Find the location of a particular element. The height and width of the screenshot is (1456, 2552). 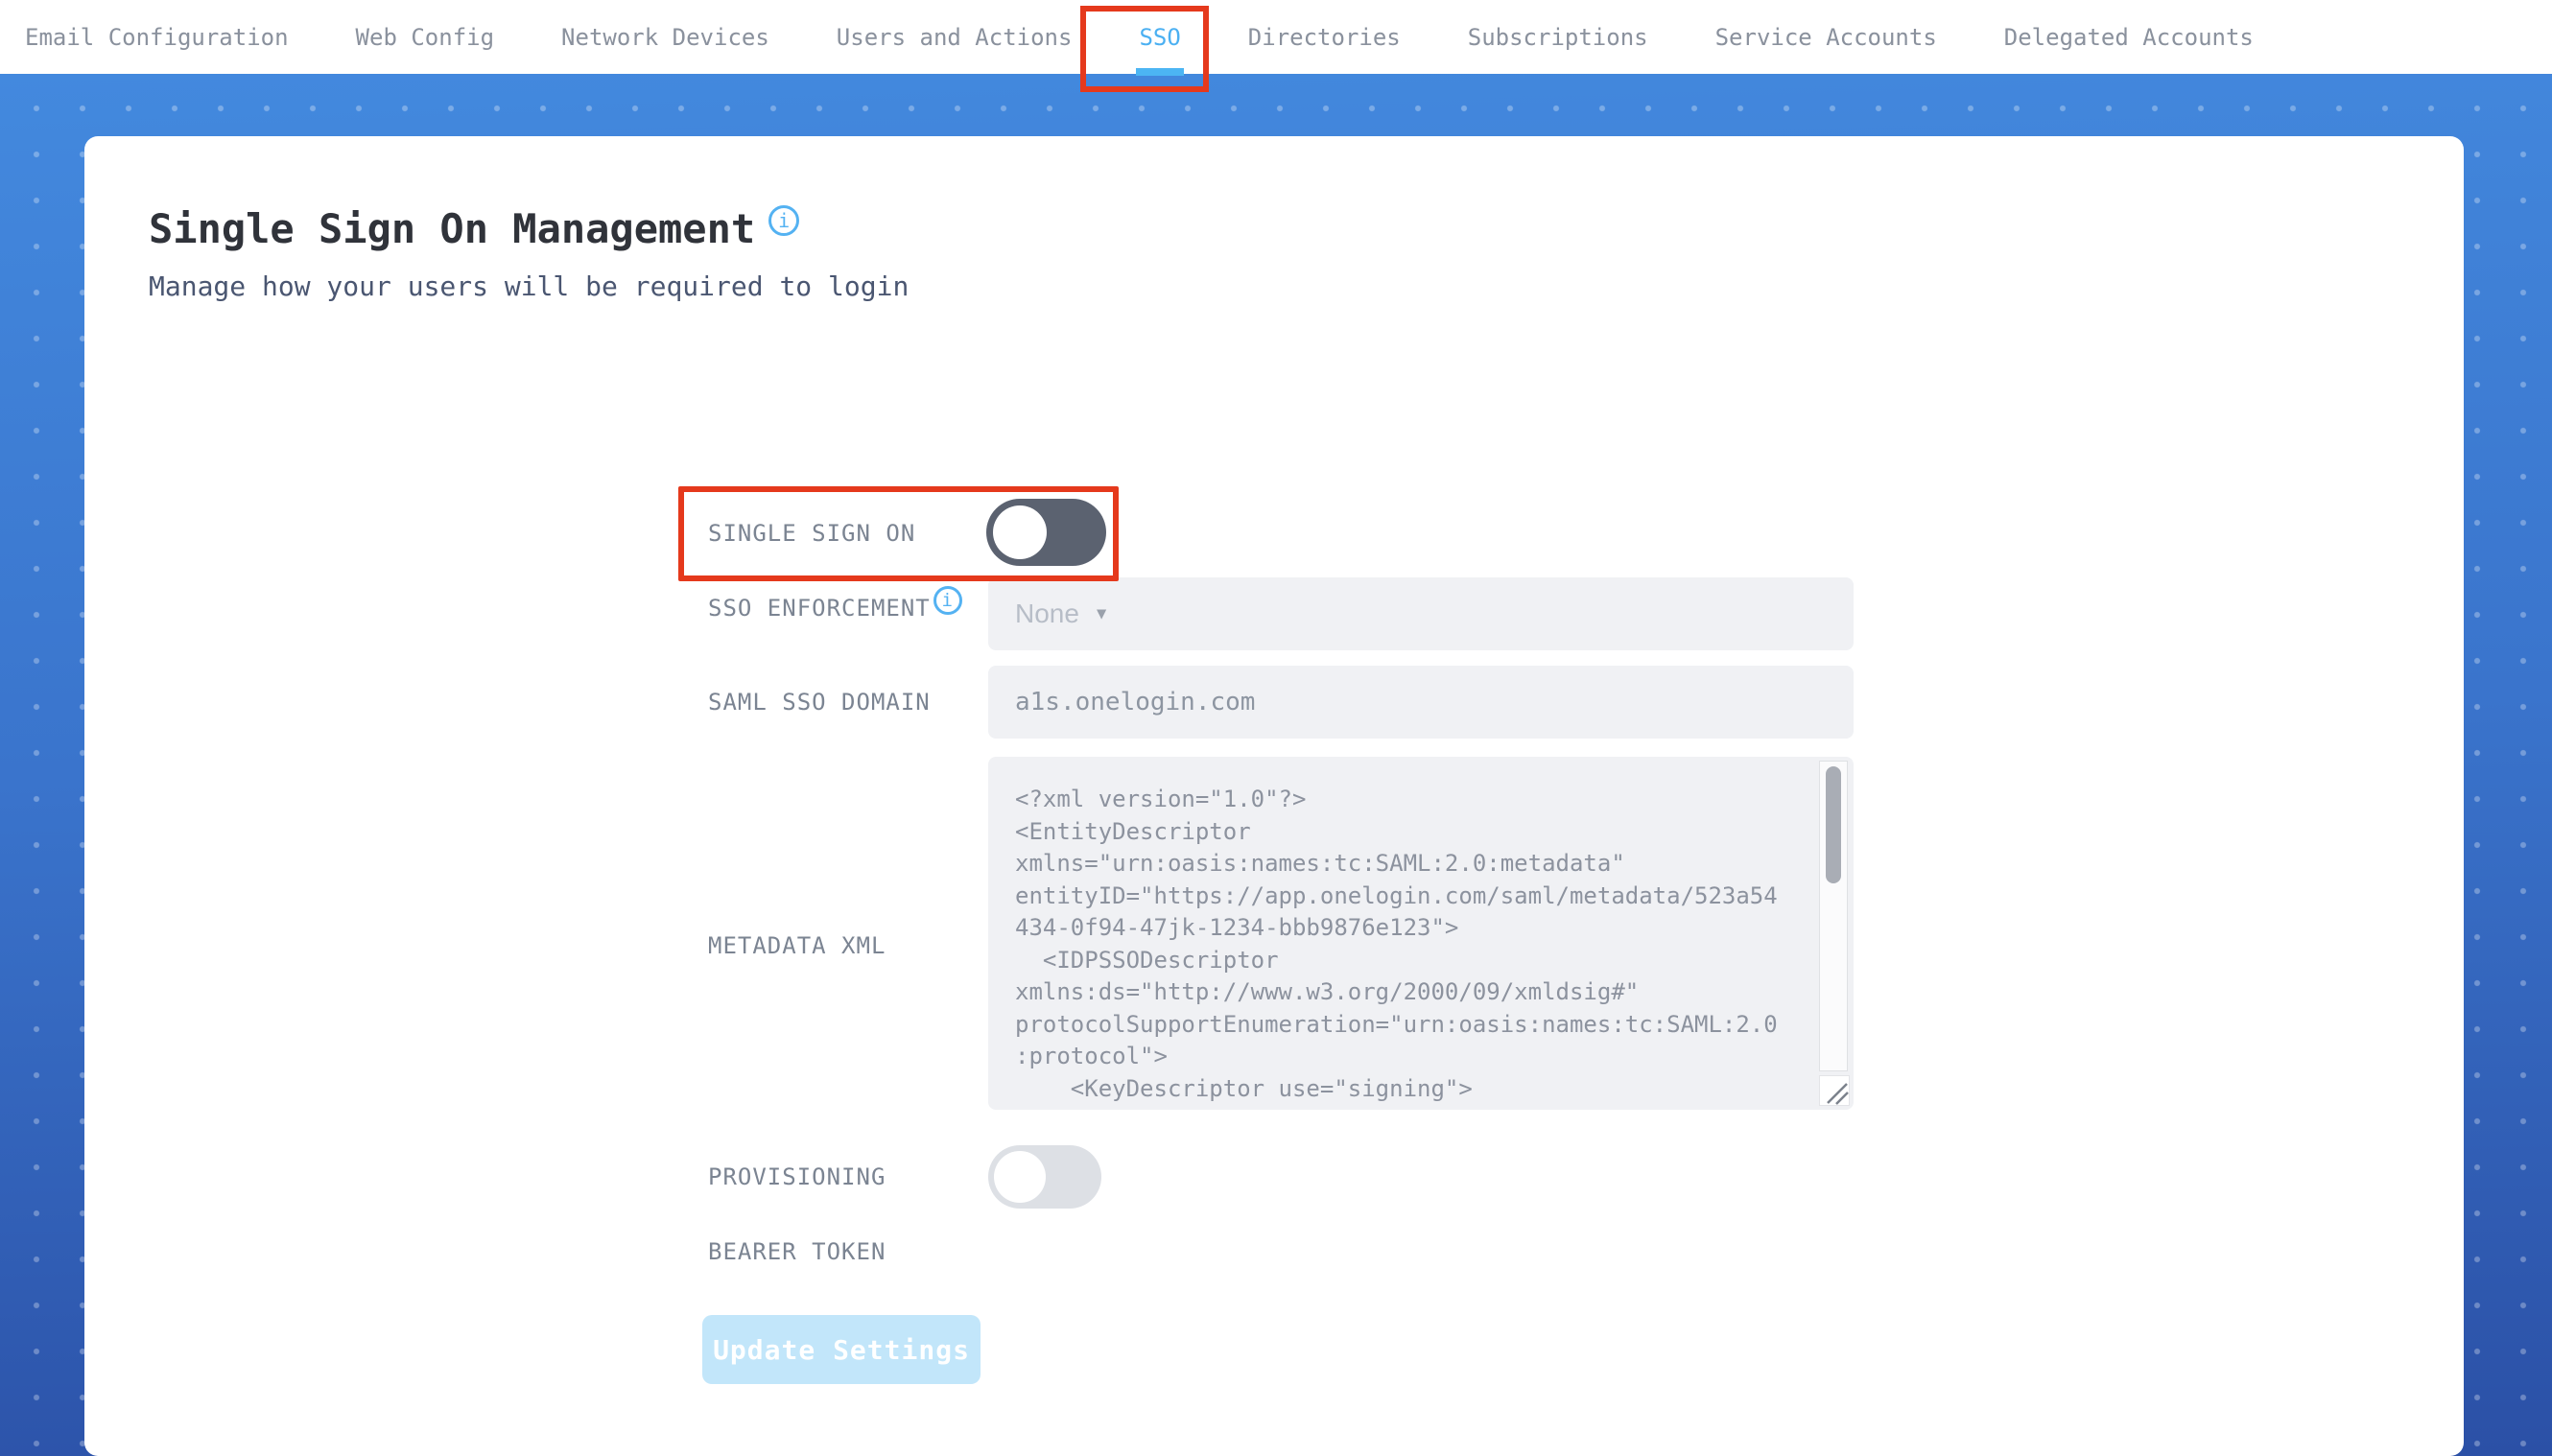

resize-grip-icon is located at coordinates (1838, 1094).